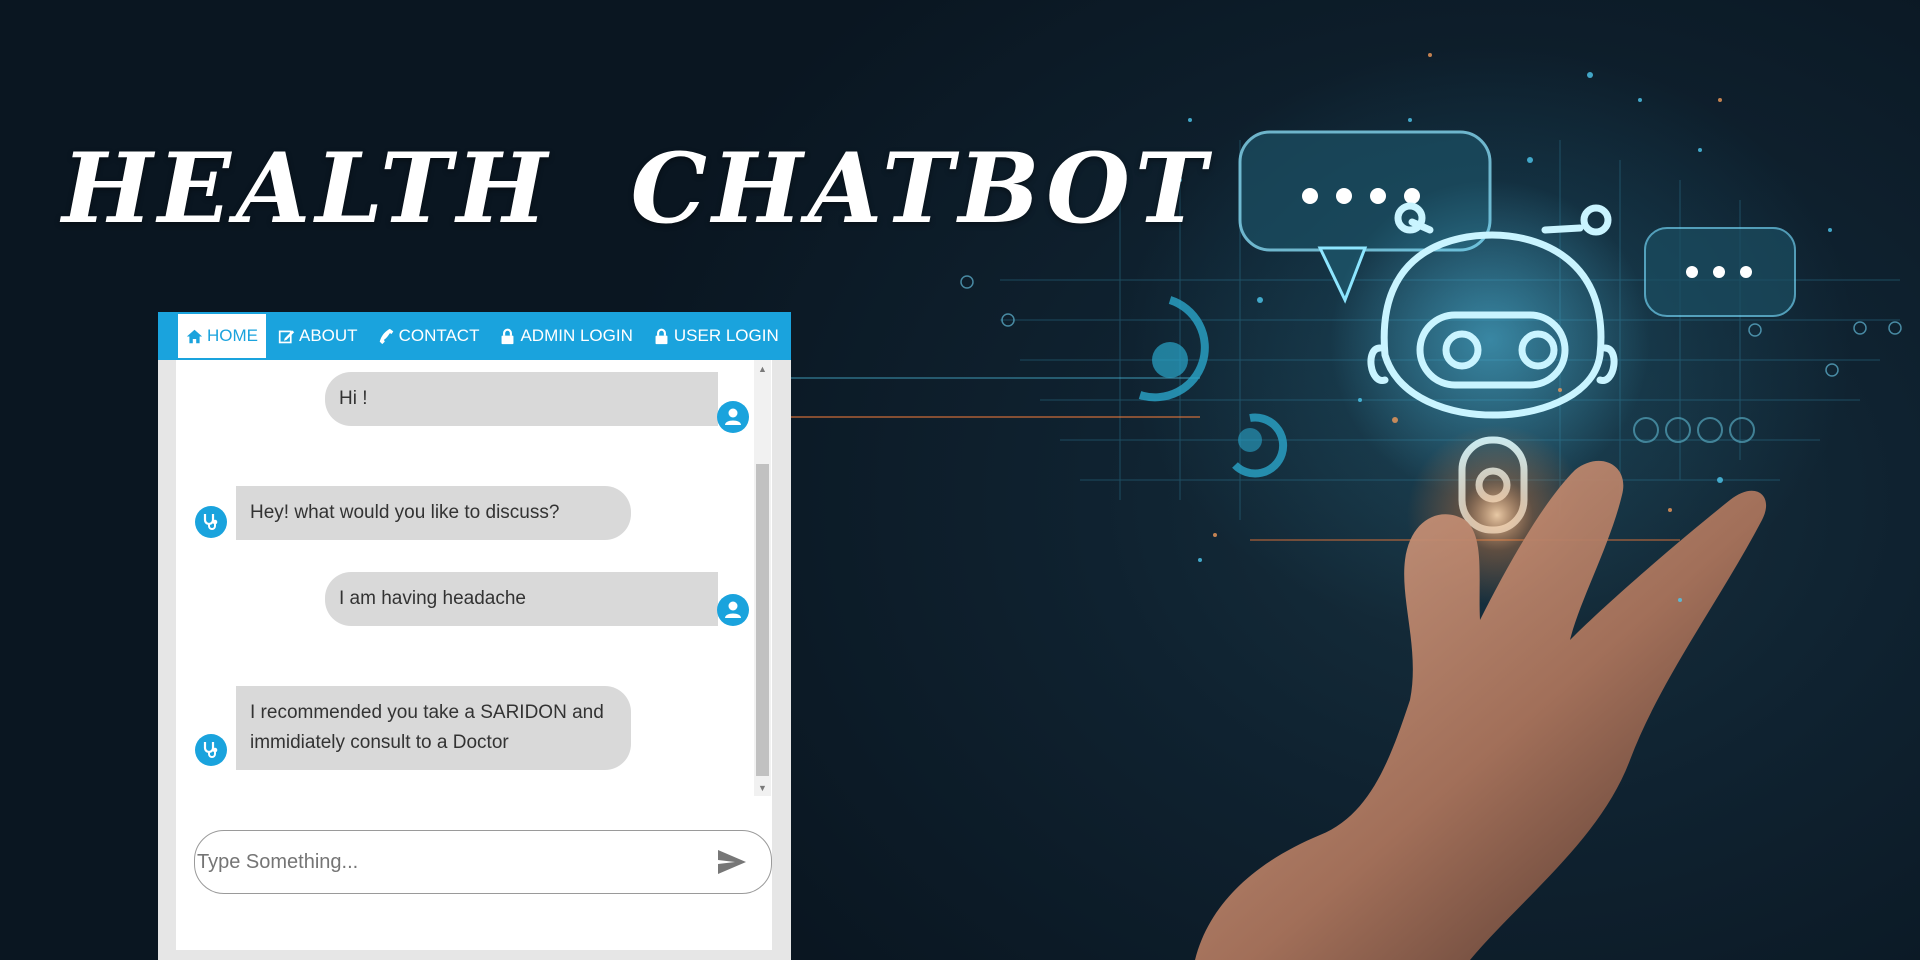 The height and width of the screenshot is (960, 1920). I want to click on message-text-line-1: I recommended you take a SARIDON and, so click(427, 712).